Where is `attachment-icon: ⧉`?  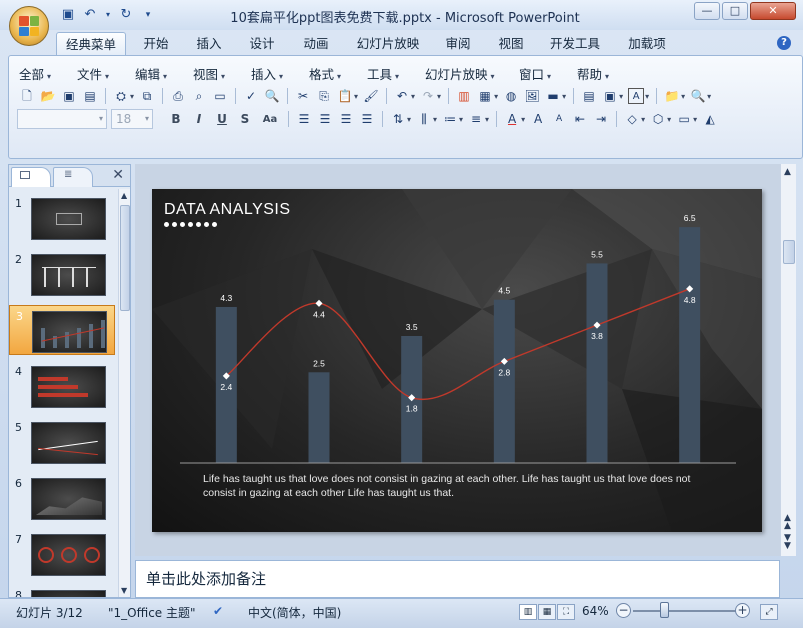 attachment-icon: ⧉ is located at coordinates (147, 96).